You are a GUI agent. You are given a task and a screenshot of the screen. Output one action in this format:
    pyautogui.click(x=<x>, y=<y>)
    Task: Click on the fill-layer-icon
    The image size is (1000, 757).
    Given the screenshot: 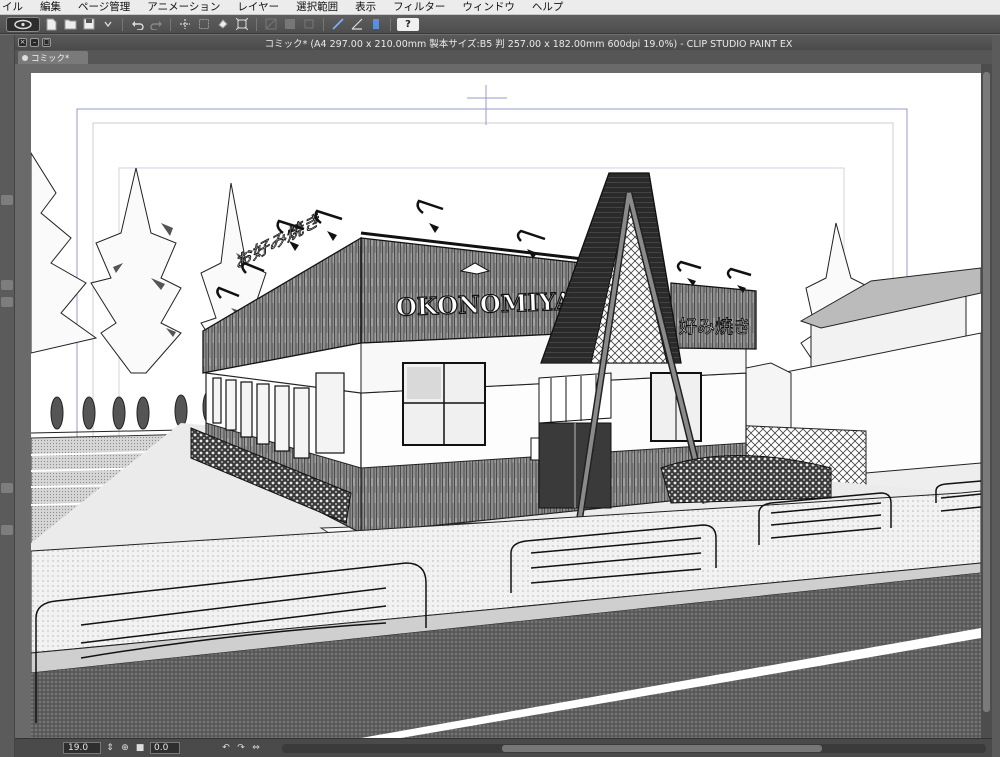 What is the action you would take?
    pyautogui.click(x=290, y=24)
    